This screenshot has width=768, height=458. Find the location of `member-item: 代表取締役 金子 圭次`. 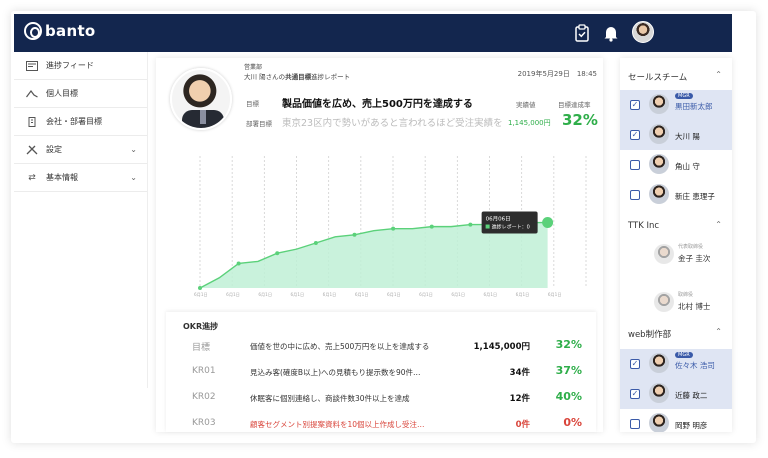

member-item: 代表取締役 金子 圭次 is located at coordinates (676, 255).